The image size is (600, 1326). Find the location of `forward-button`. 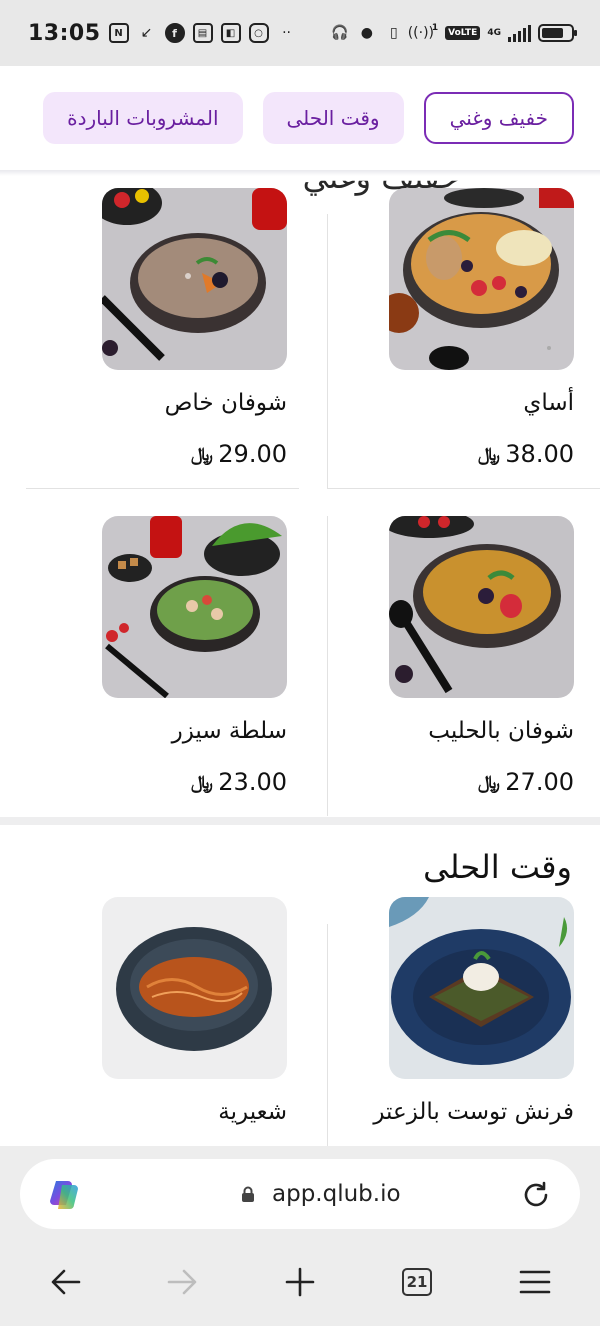

forward-button is located at coordinates (182, 1282).